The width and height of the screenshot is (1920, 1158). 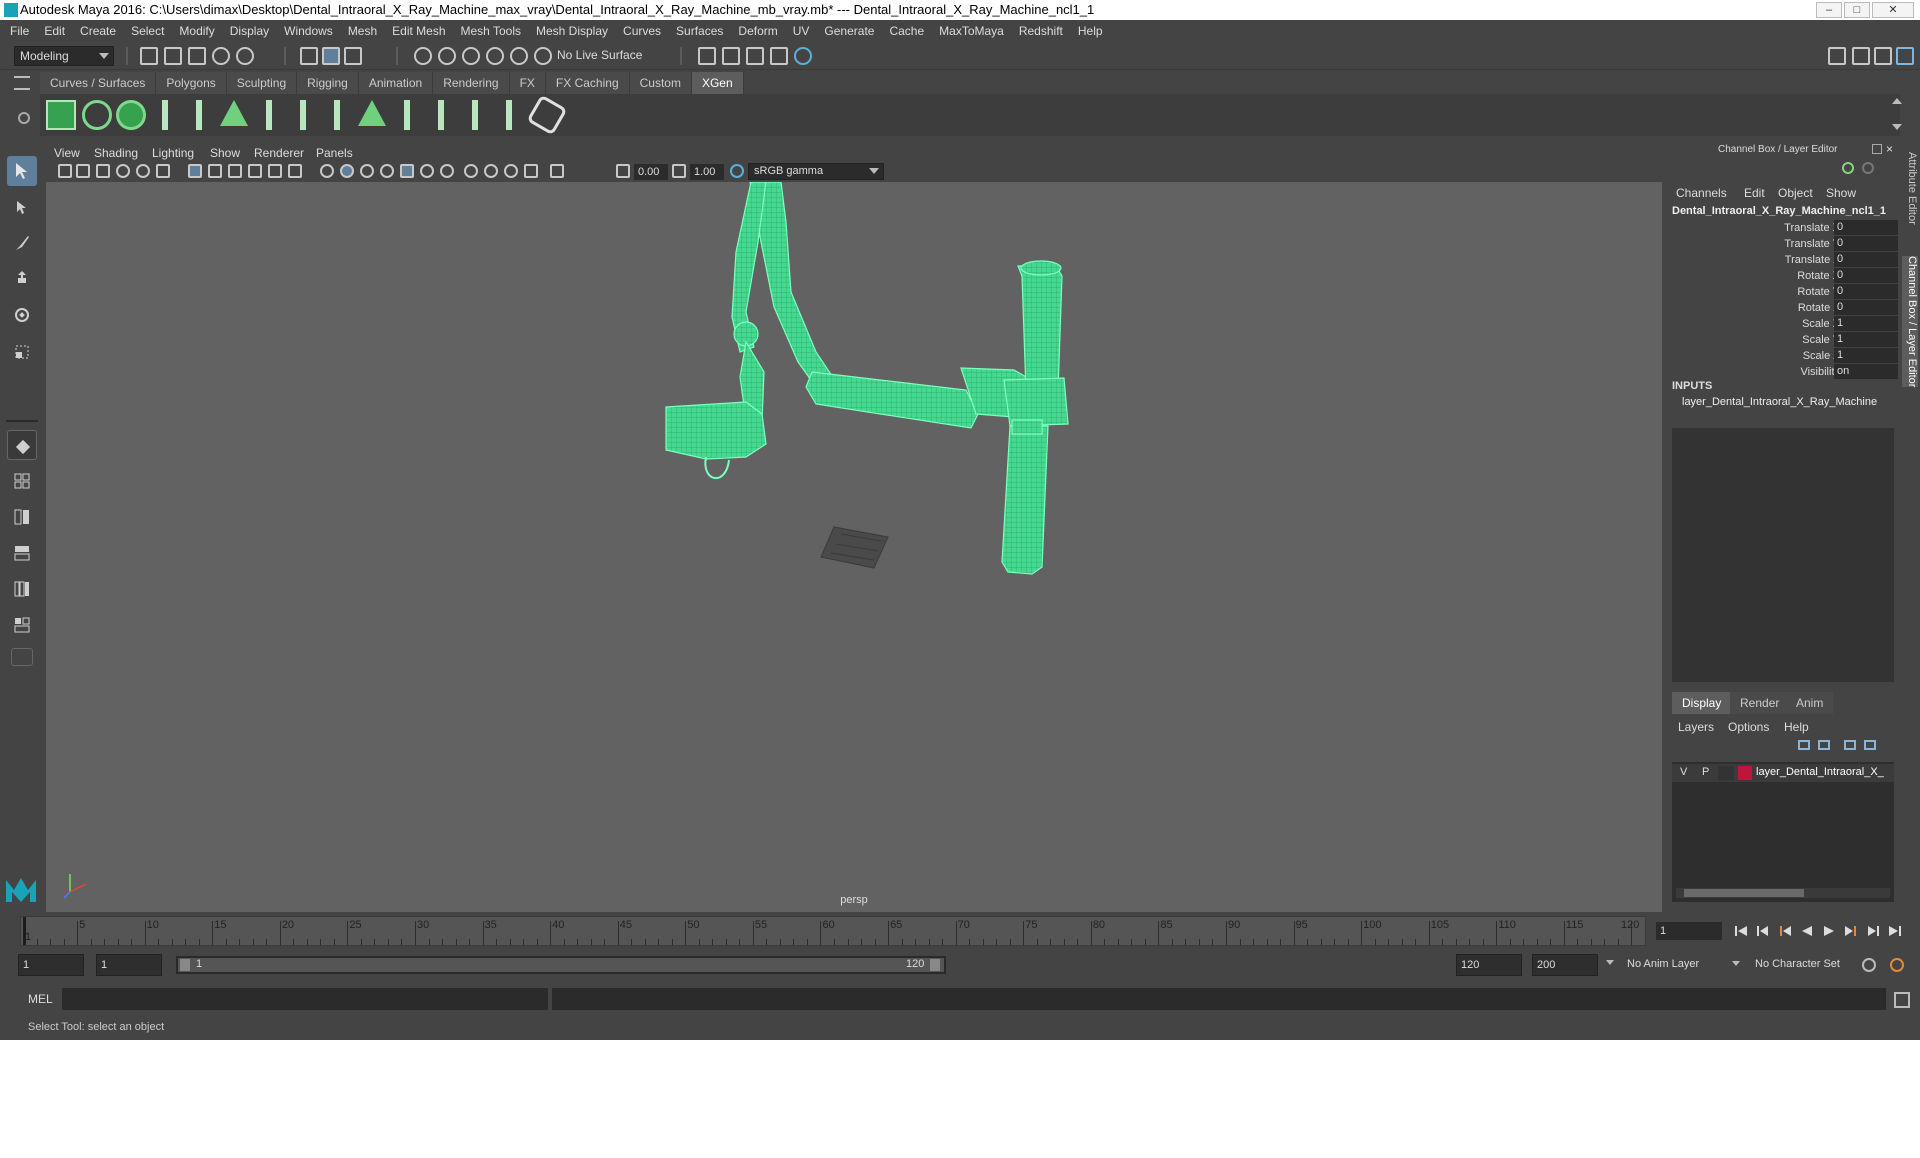 What do you see at coordinates (279, 153) in the screenshot?
I see `panel-menu-renderer: Renderer` at bounding box center [279, 153].